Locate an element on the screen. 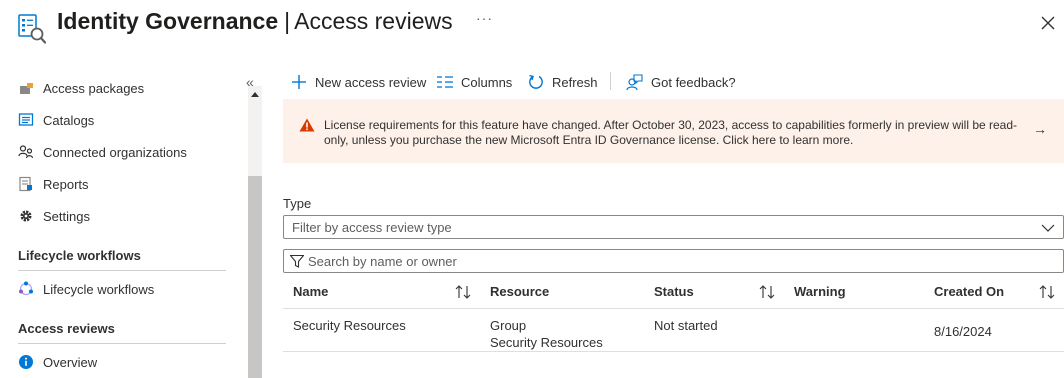 This screenshot has width=1064, height=378. cell-resource-name: Security Resources is located at coordinates (546, 342).